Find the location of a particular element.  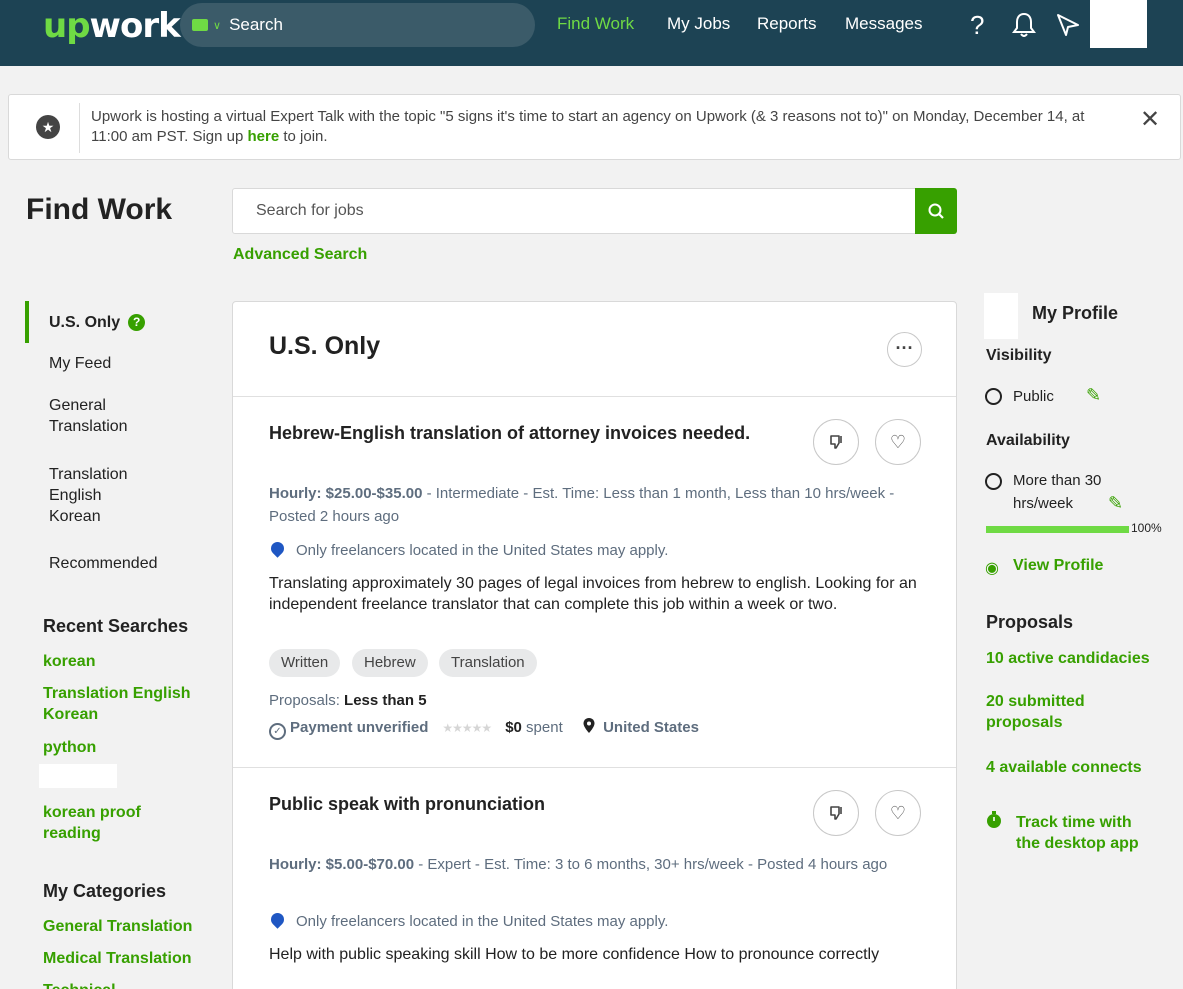

page-title: Find Work is located at coordinates (99, 209).